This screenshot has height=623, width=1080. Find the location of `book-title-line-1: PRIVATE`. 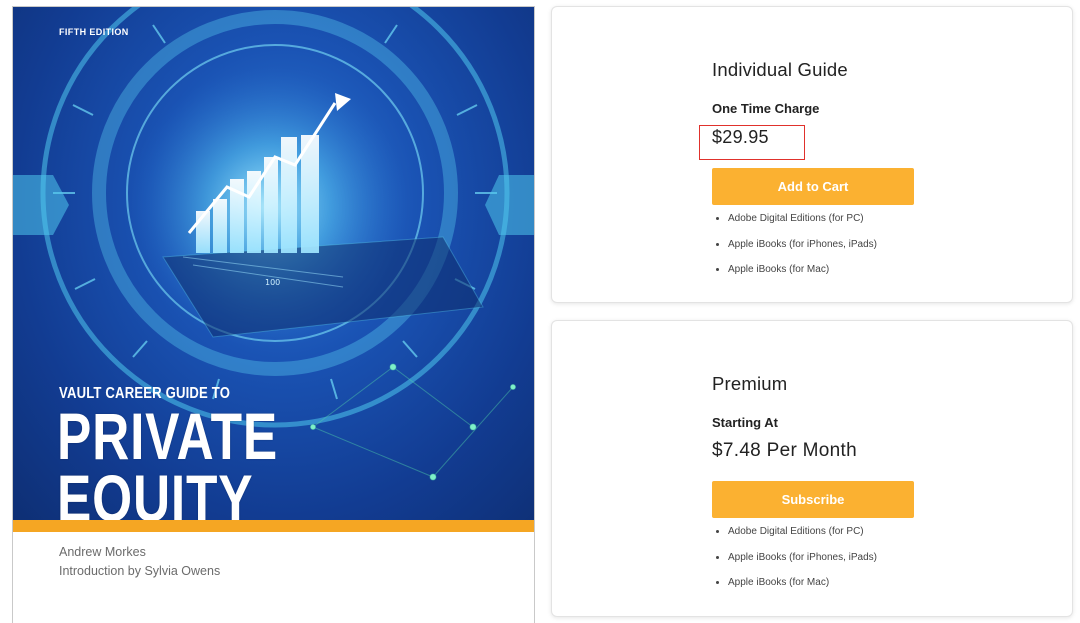

book-title-line-1: PRIVATE is located at coordinates (167, 436).